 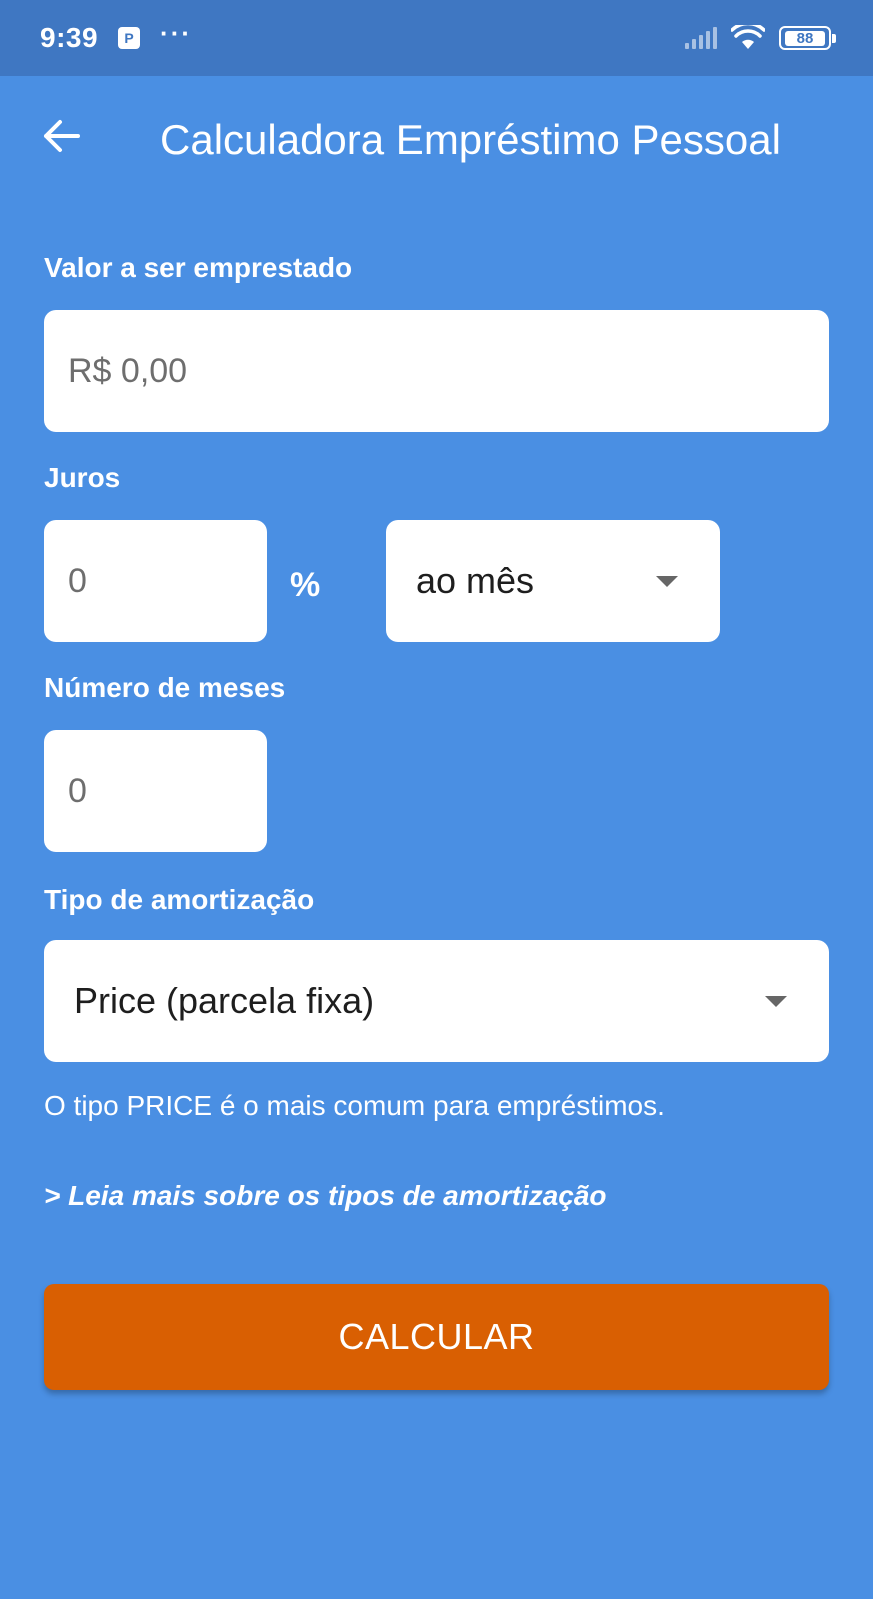 I want to click on loan-amount-label: Valor a ser emprestado, so click(x=198, y=267).